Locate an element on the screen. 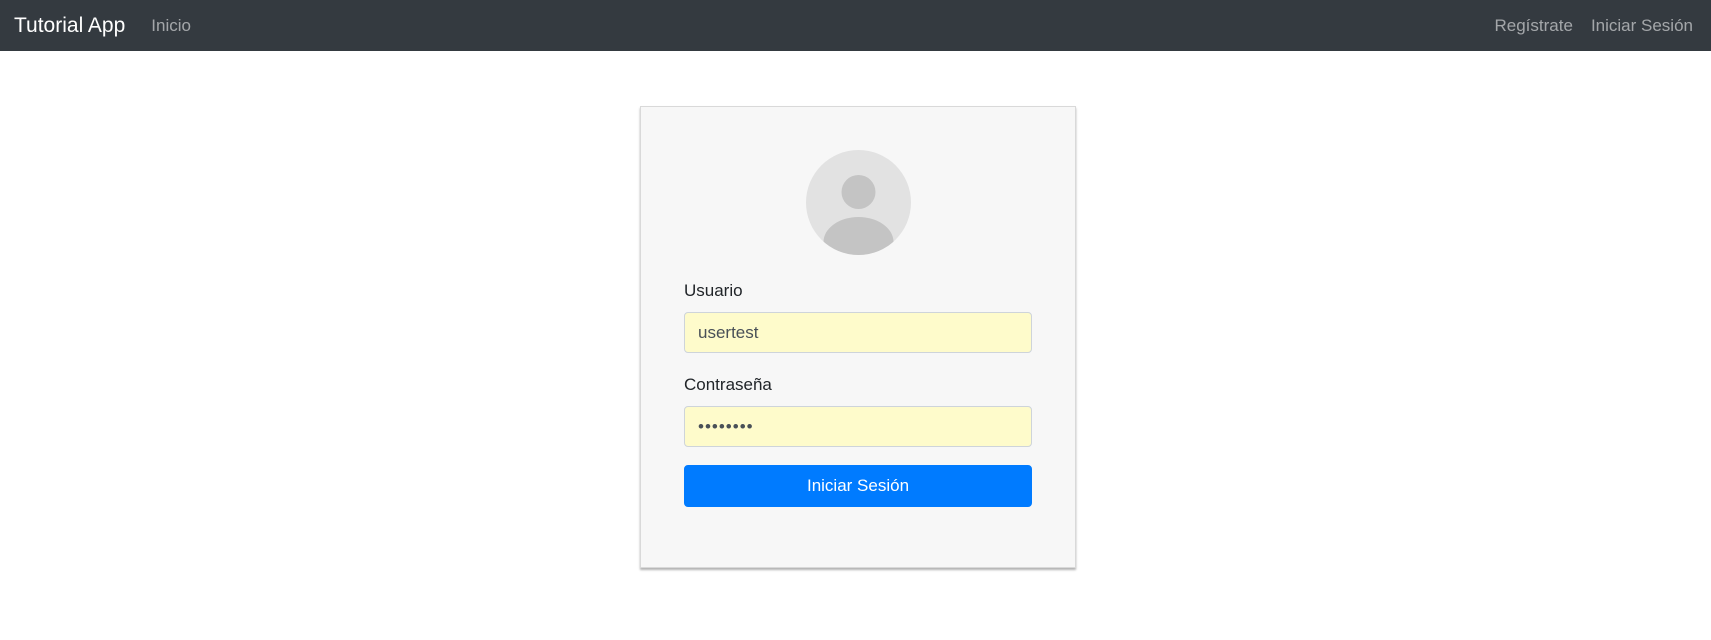 The image size is (1711, 640). avatar-silhouette-icon is located at coordinates (858, 215).